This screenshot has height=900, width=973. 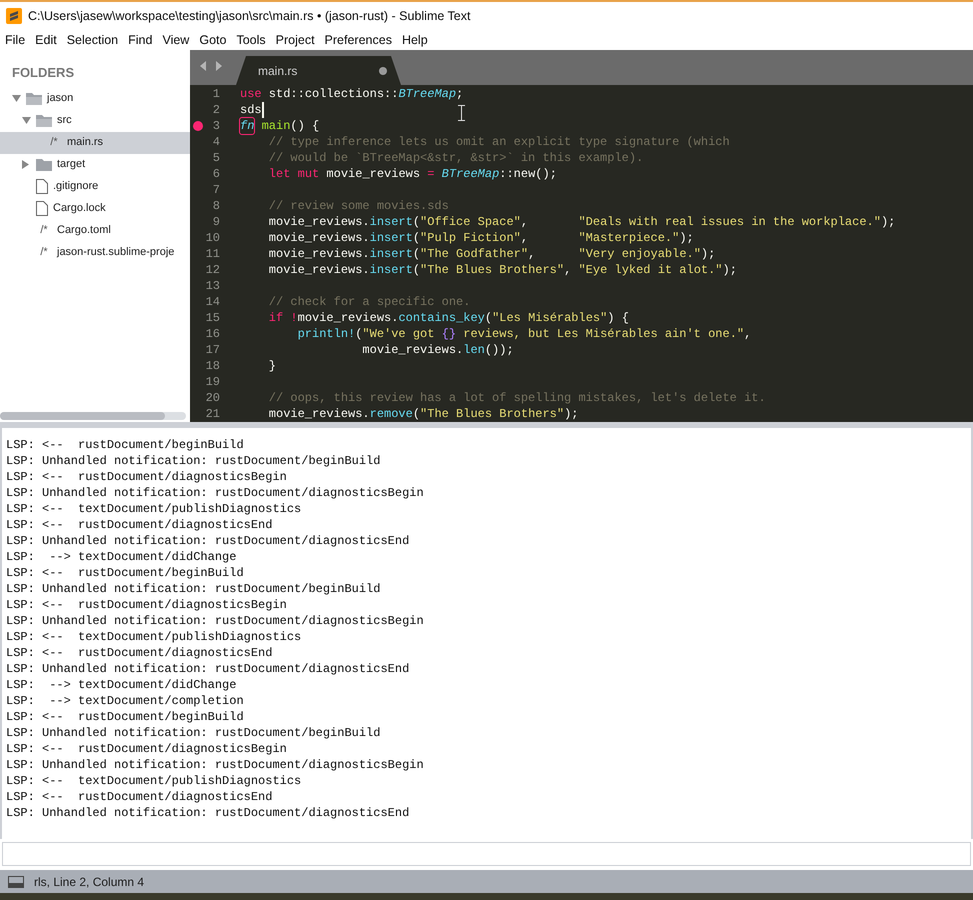 I want to click on line-number: 13, so click(x=213, y=286).